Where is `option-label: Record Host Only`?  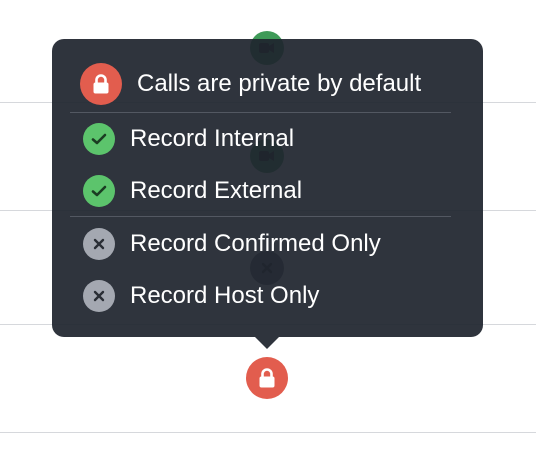 option-label: Record Host Only is located at coordinates (225, 295).